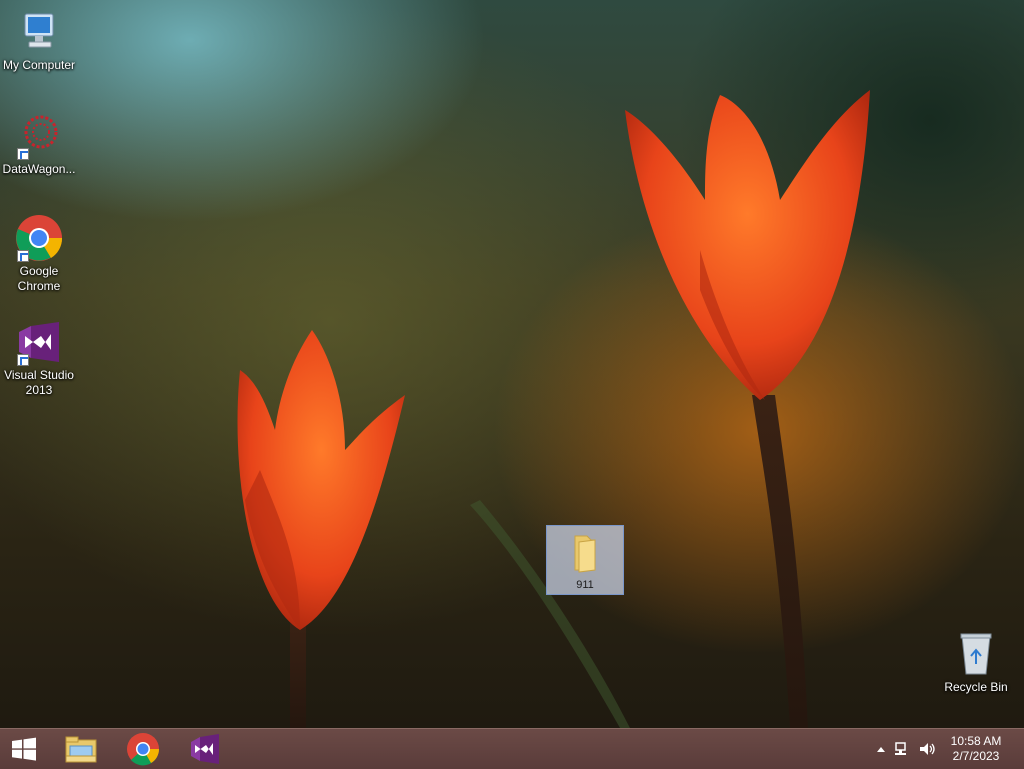 This screenshot has width=1024, height=769. What do you see at coordinates (881, 749) in the screenshot?
I see `chevron-up-icon` at bounding box center [881, 749].